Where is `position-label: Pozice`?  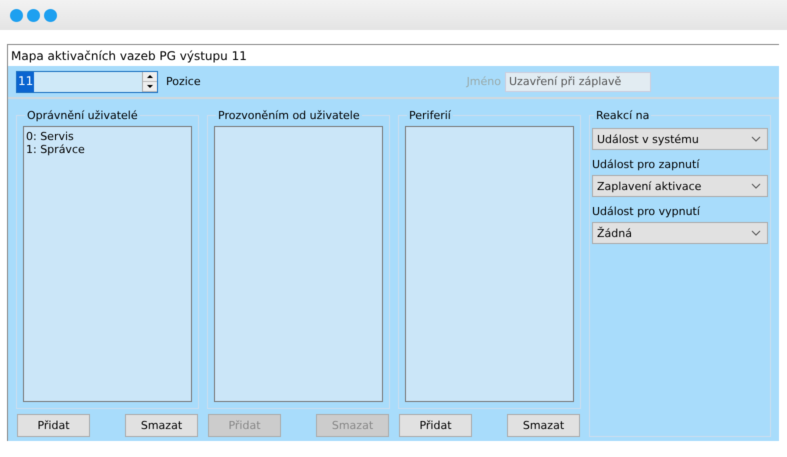
position-label: Pozice is located at coordinates (183, 81).